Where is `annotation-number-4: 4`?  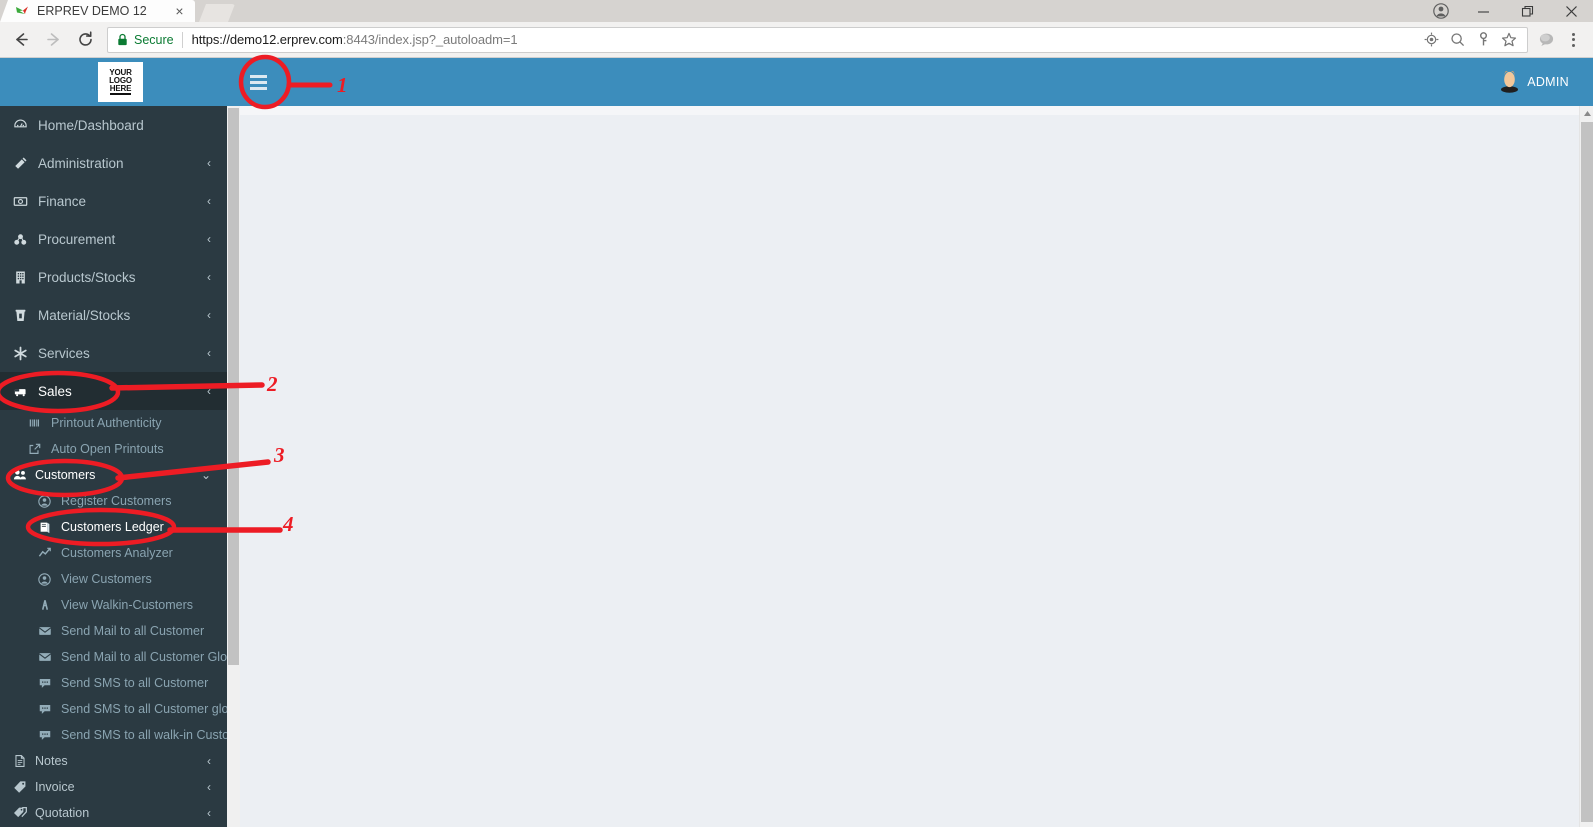
annotation-number-4: 4 is located at coordinates (288, 524).